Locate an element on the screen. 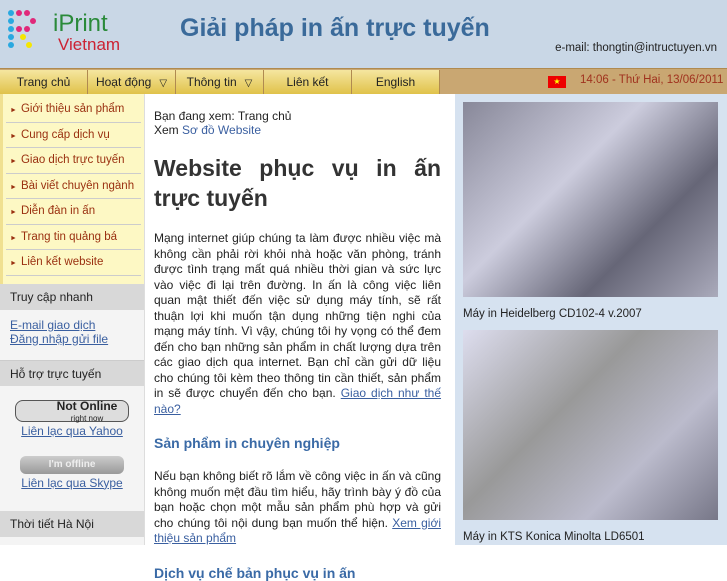 This screenshot has height=581, width=727. sidebar-item: ► Cung cấp dịch vụ is located at coordinates (73, 135).